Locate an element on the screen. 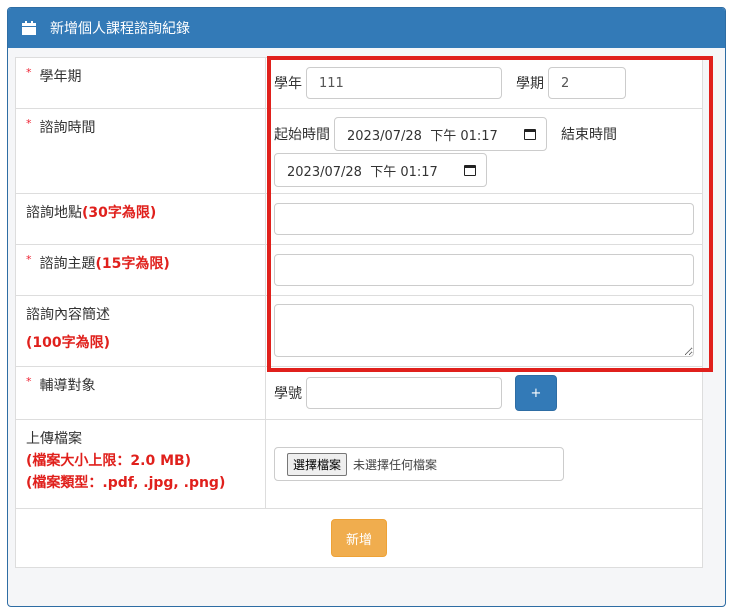  location-input is located at coordinates (484, 219).